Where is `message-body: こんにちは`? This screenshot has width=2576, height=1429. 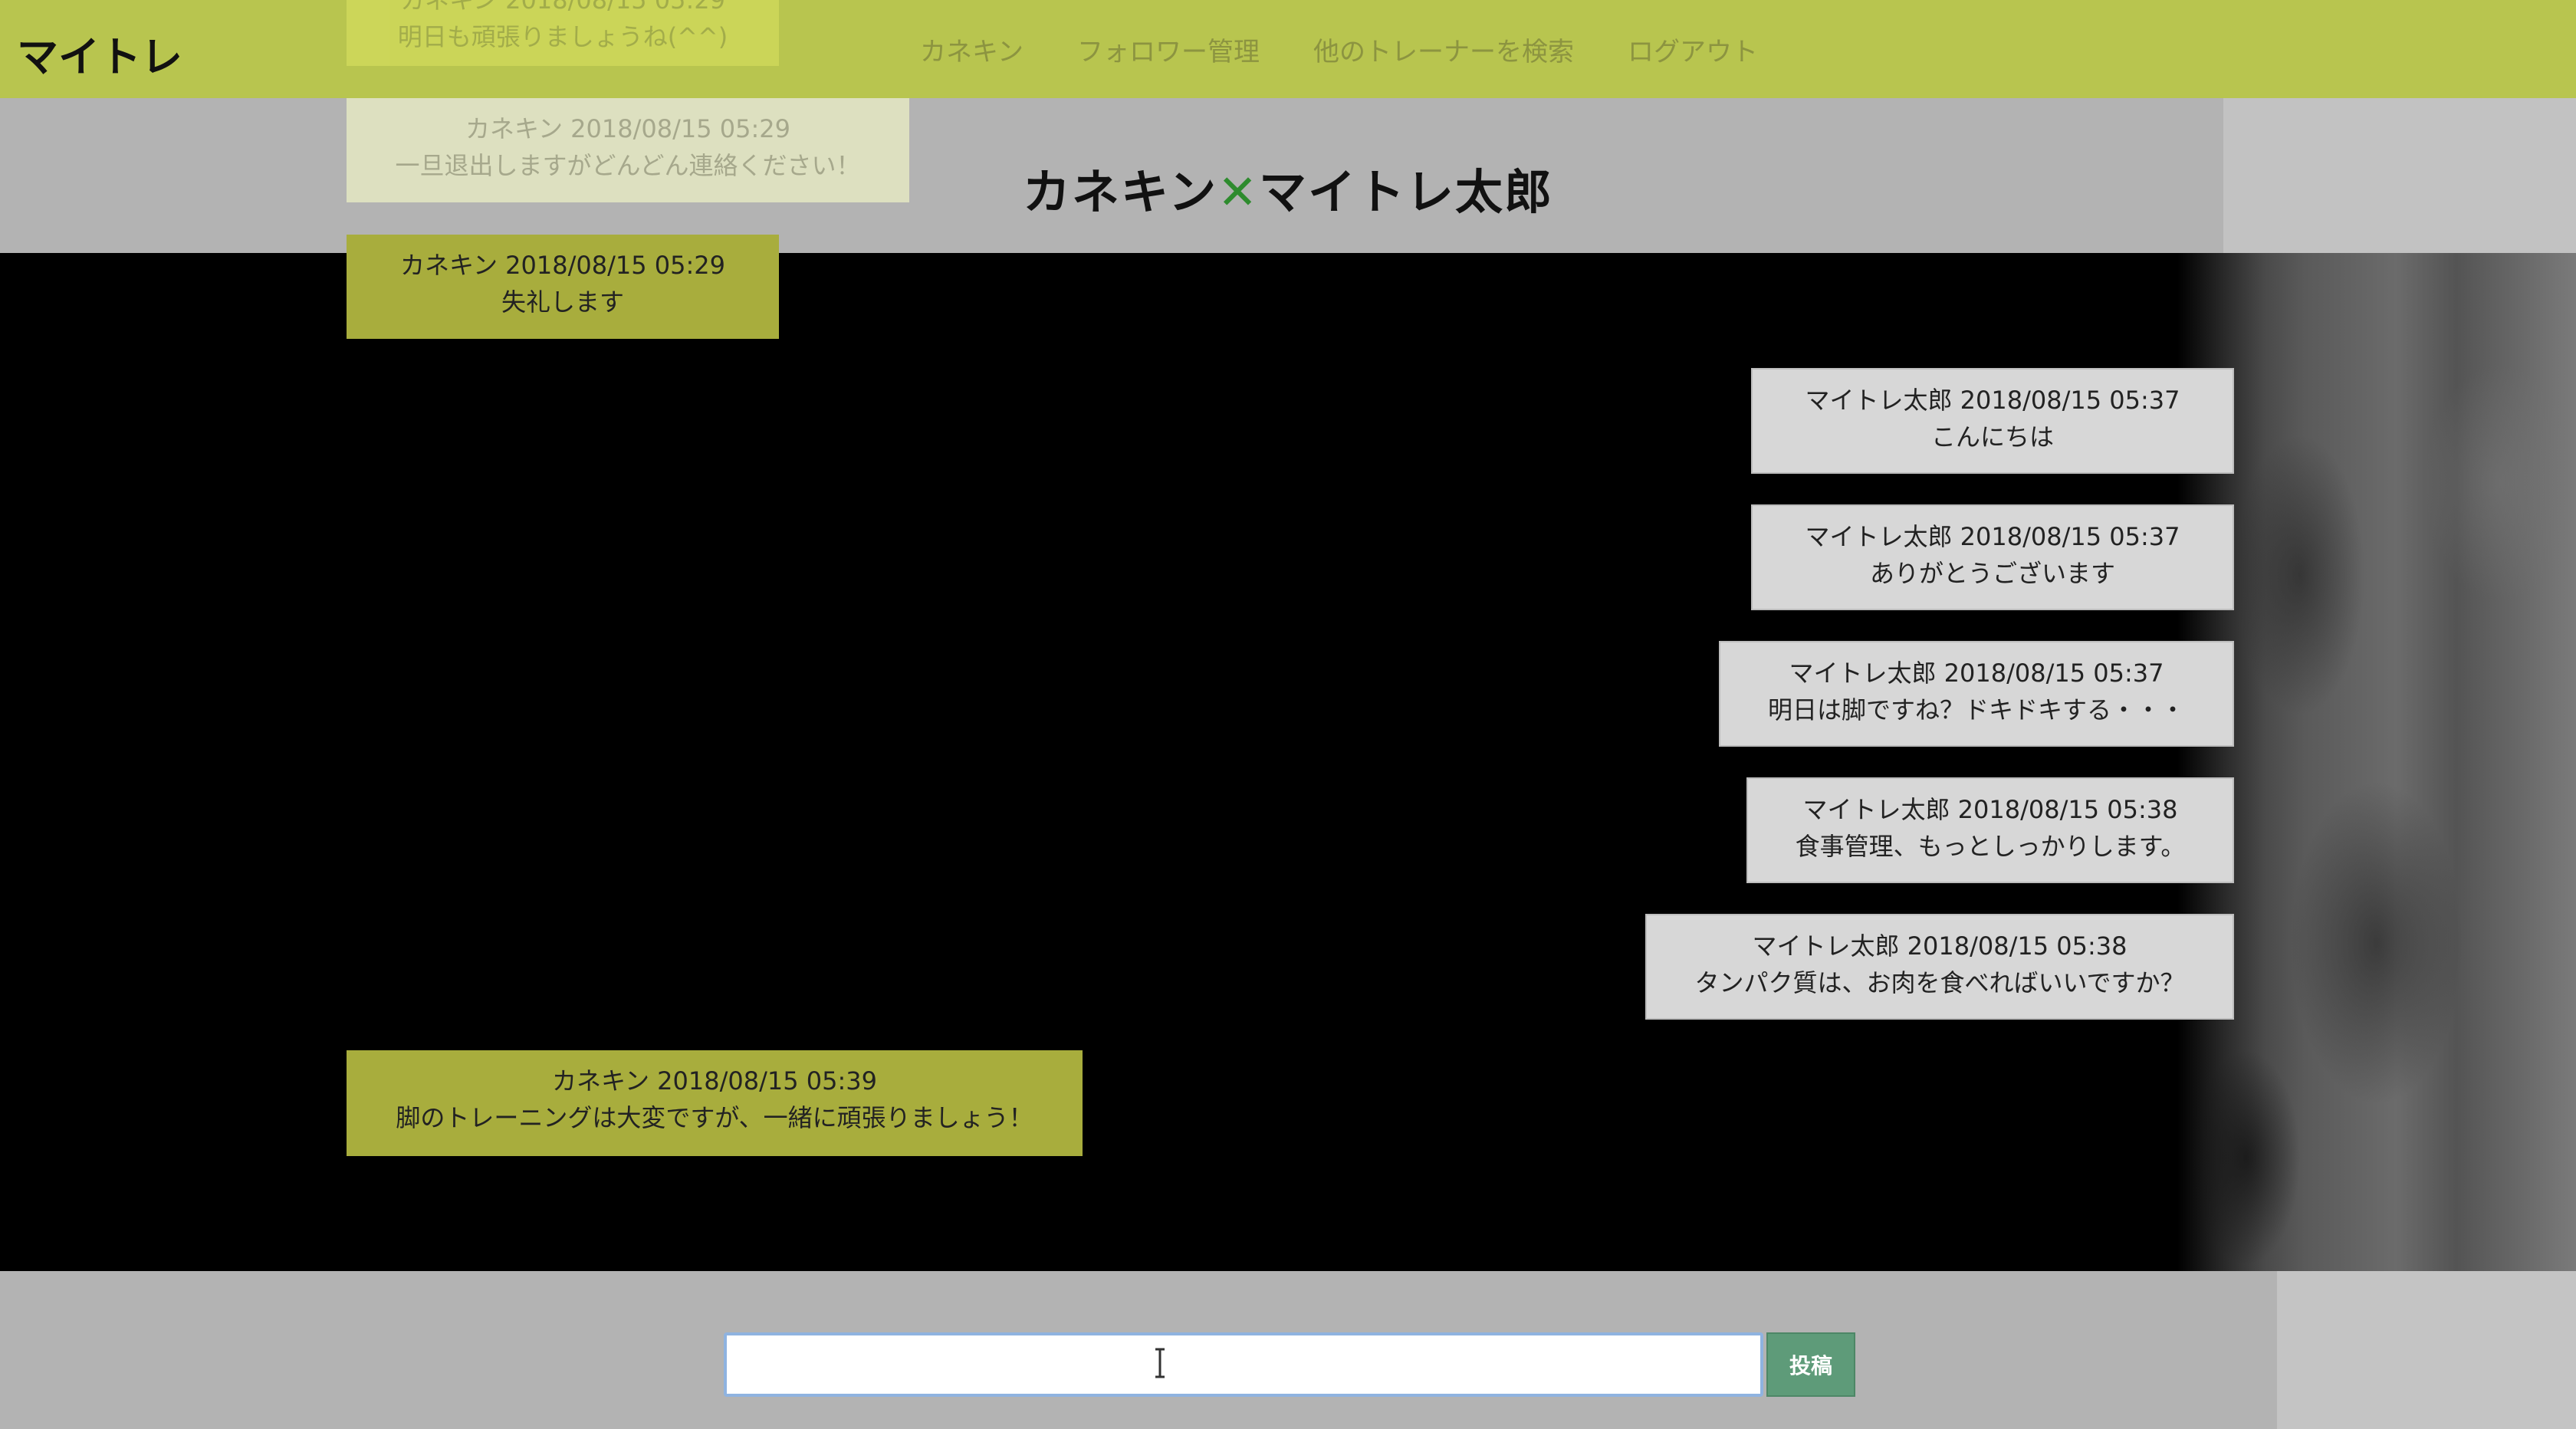 message-body: こんにちは is located at coordinates (1992, 437).